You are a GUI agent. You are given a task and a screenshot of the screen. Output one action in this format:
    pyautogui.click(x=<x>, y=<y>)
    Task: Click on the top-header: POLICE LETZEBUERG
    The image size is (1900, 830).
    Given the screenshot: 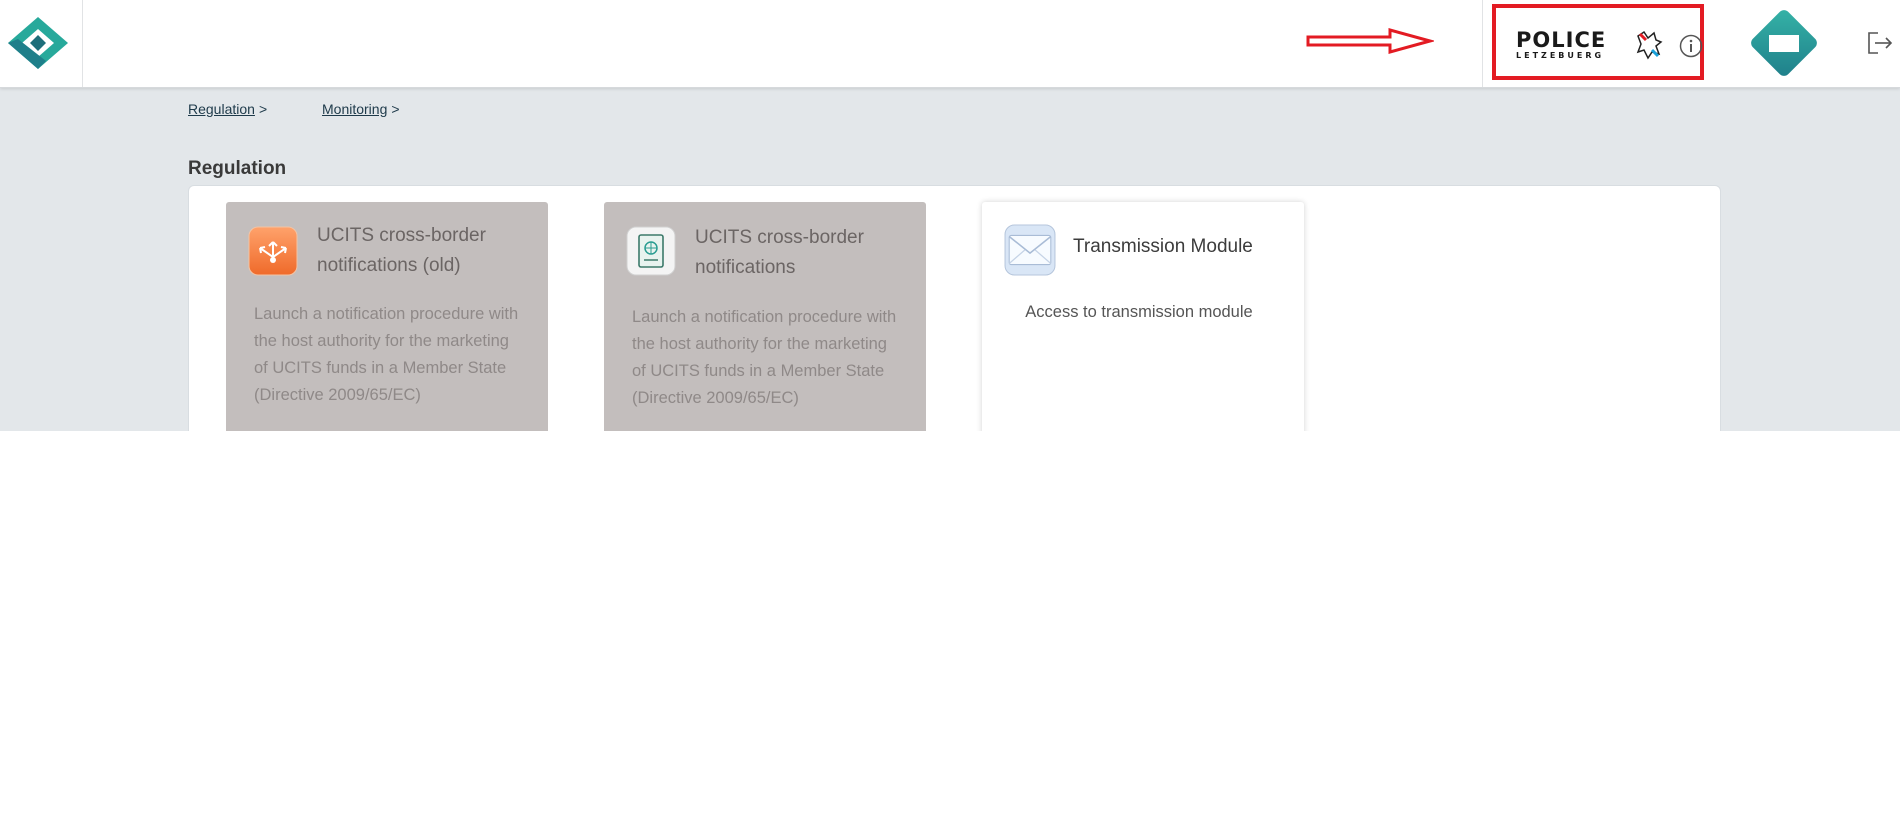 What is the action you would take?
    pyautogui.click(x=950, y=44)
    